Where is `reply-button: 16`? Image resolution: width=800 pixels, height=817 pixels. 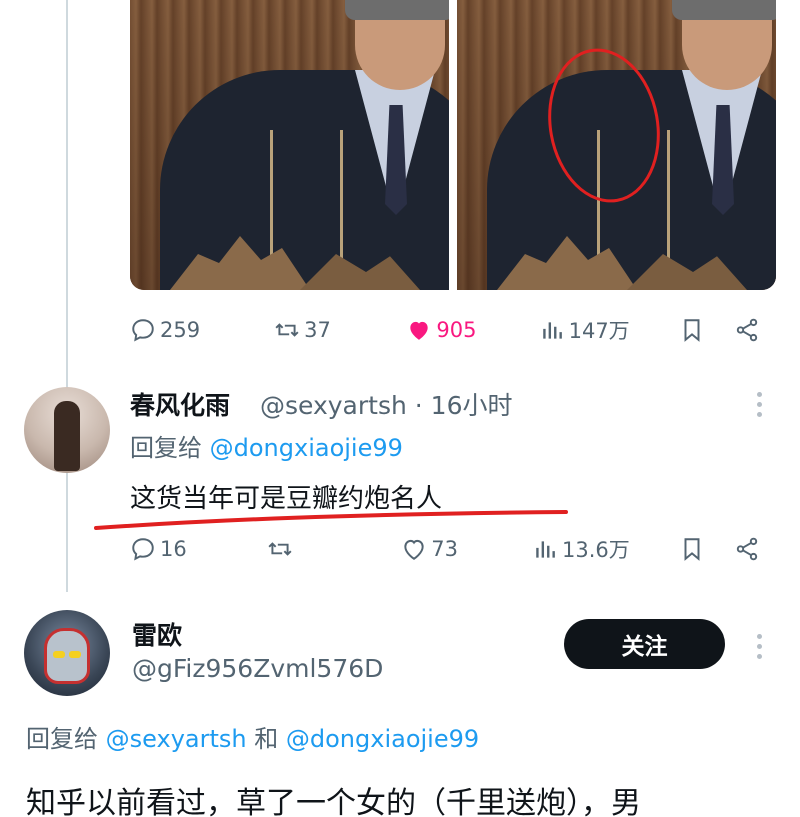 reply-button: 16 is located at coordinates (198, 549).